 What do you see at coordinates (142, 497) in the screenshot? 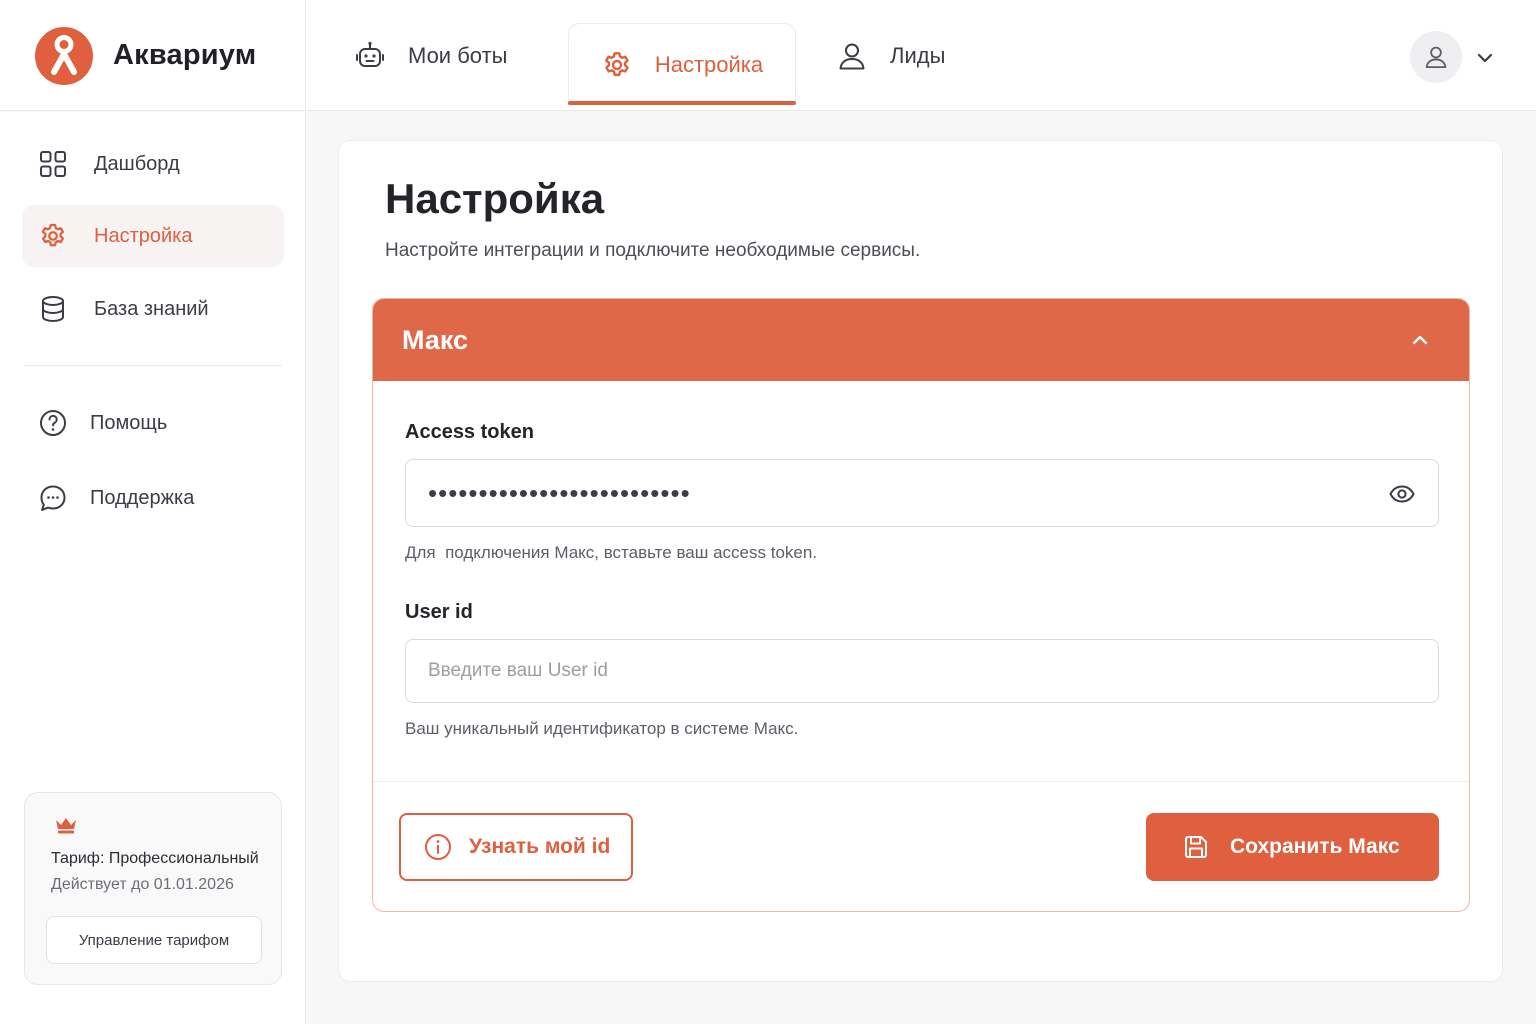
I see `sidebar-item-label: Поддержка` at bounding box center [142, 497].